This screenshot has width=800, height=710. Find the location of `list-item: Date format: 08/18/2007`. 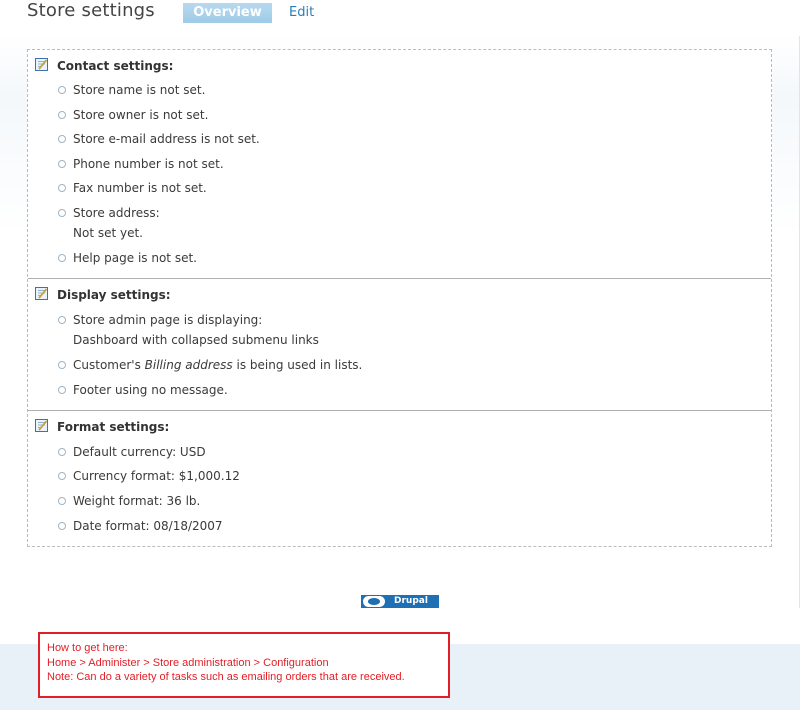

list-item: Date format: 08/18/2007 is located at coordinates (140, 526).